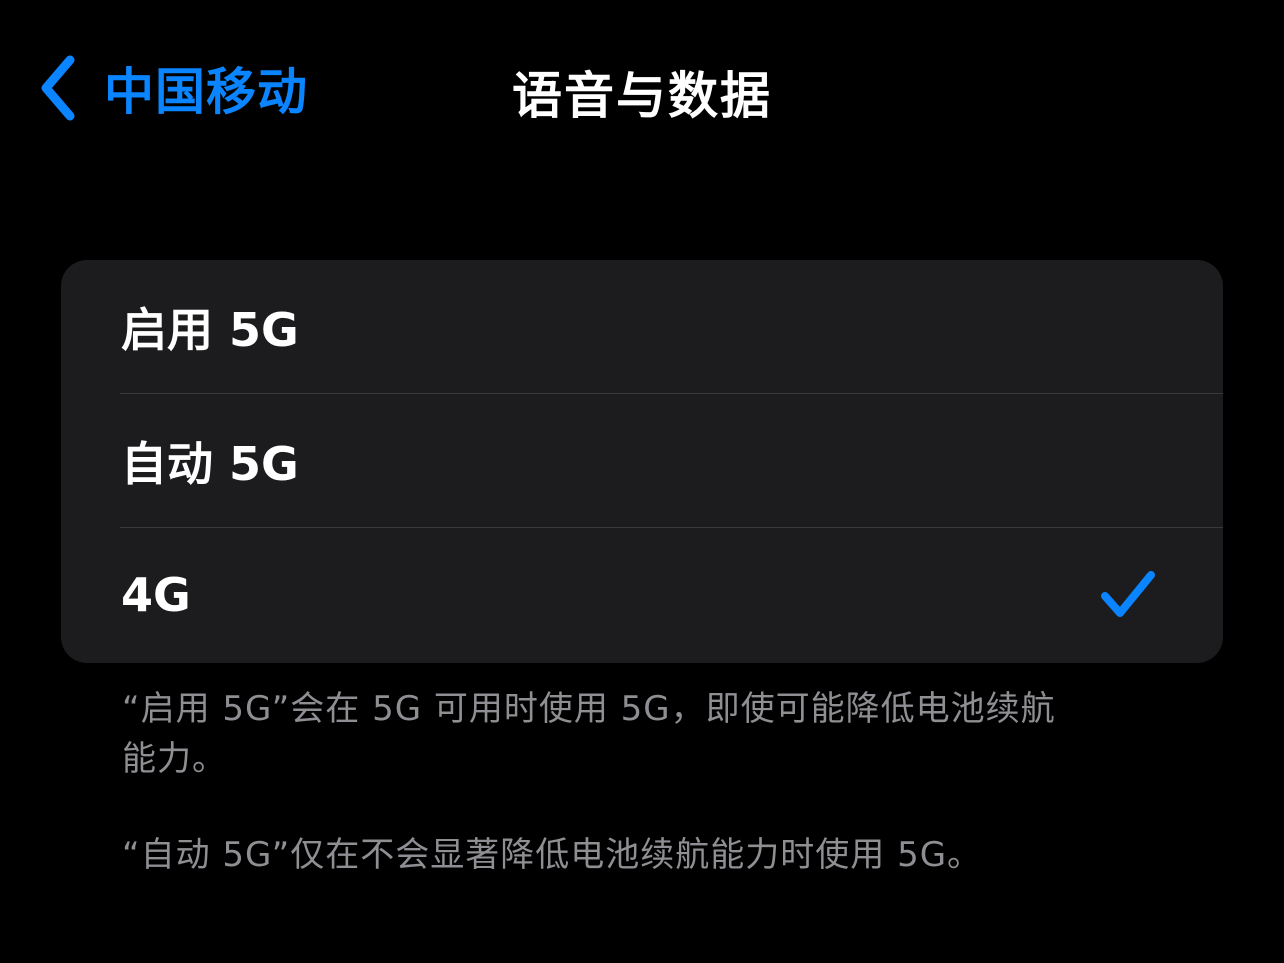  I want to click on option-label: 4G, so click(156, 595).